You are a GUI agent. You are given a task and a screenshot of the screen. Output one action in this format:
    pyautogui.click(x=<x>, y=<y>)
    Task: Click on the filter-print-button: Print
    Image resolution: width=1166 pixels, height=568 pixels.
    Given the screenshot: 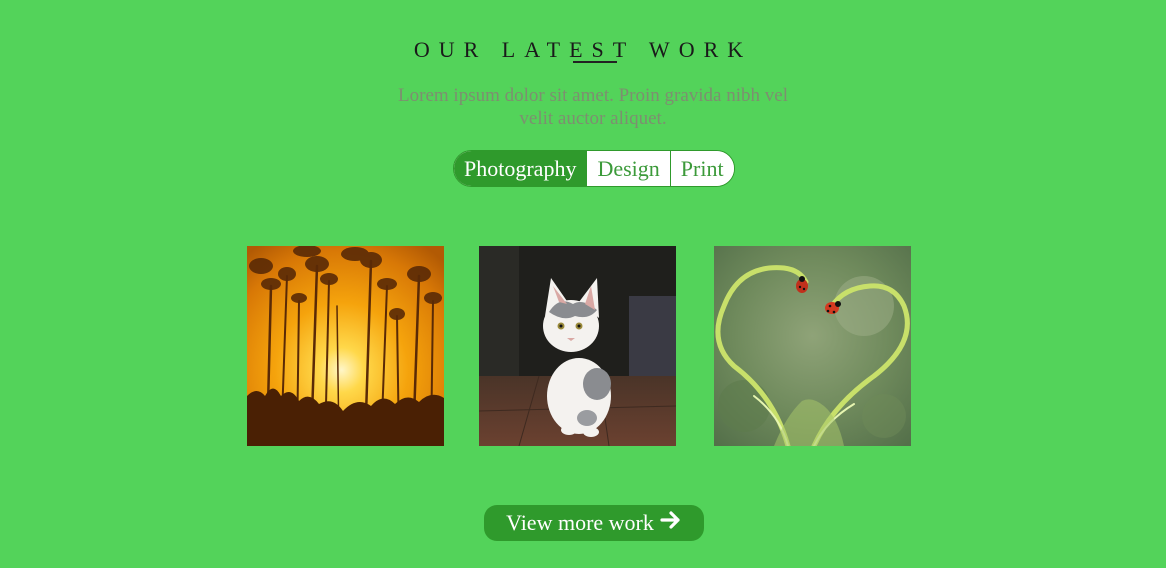 What is the action you would take?
    pyautogui.click(x=701, y=168)
    